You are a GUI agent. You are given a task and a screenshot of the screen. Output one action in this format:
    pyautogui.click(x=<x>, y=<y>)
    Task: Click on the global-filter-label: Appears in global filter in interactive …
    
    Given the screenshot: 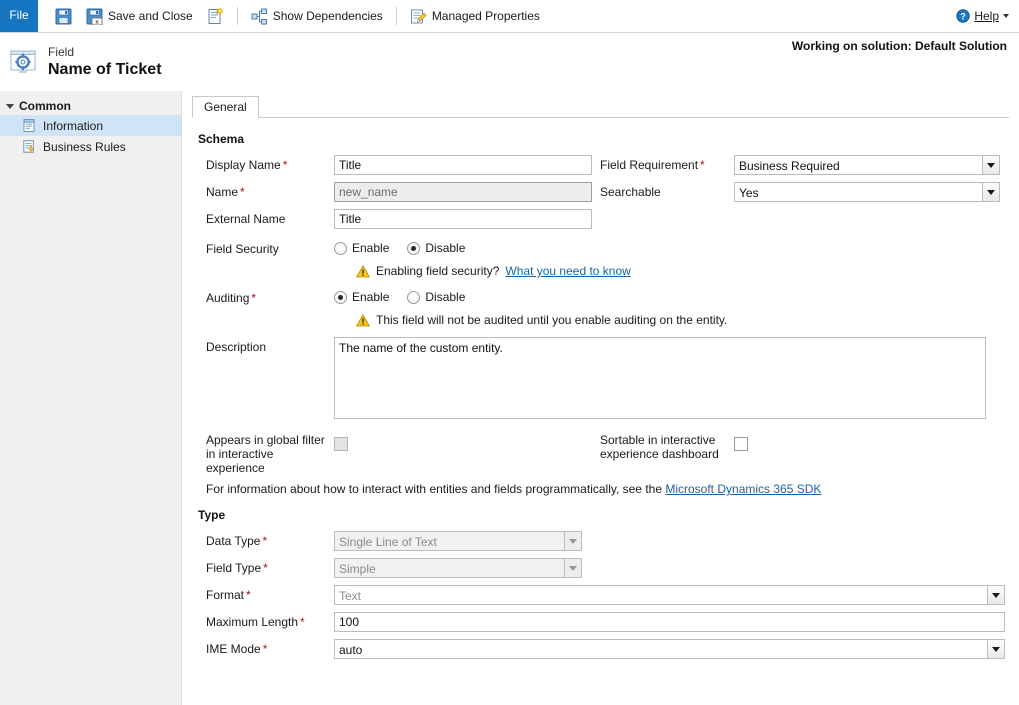 What is the action you would take?
    pyautogui.click(x=263, y=452)
    